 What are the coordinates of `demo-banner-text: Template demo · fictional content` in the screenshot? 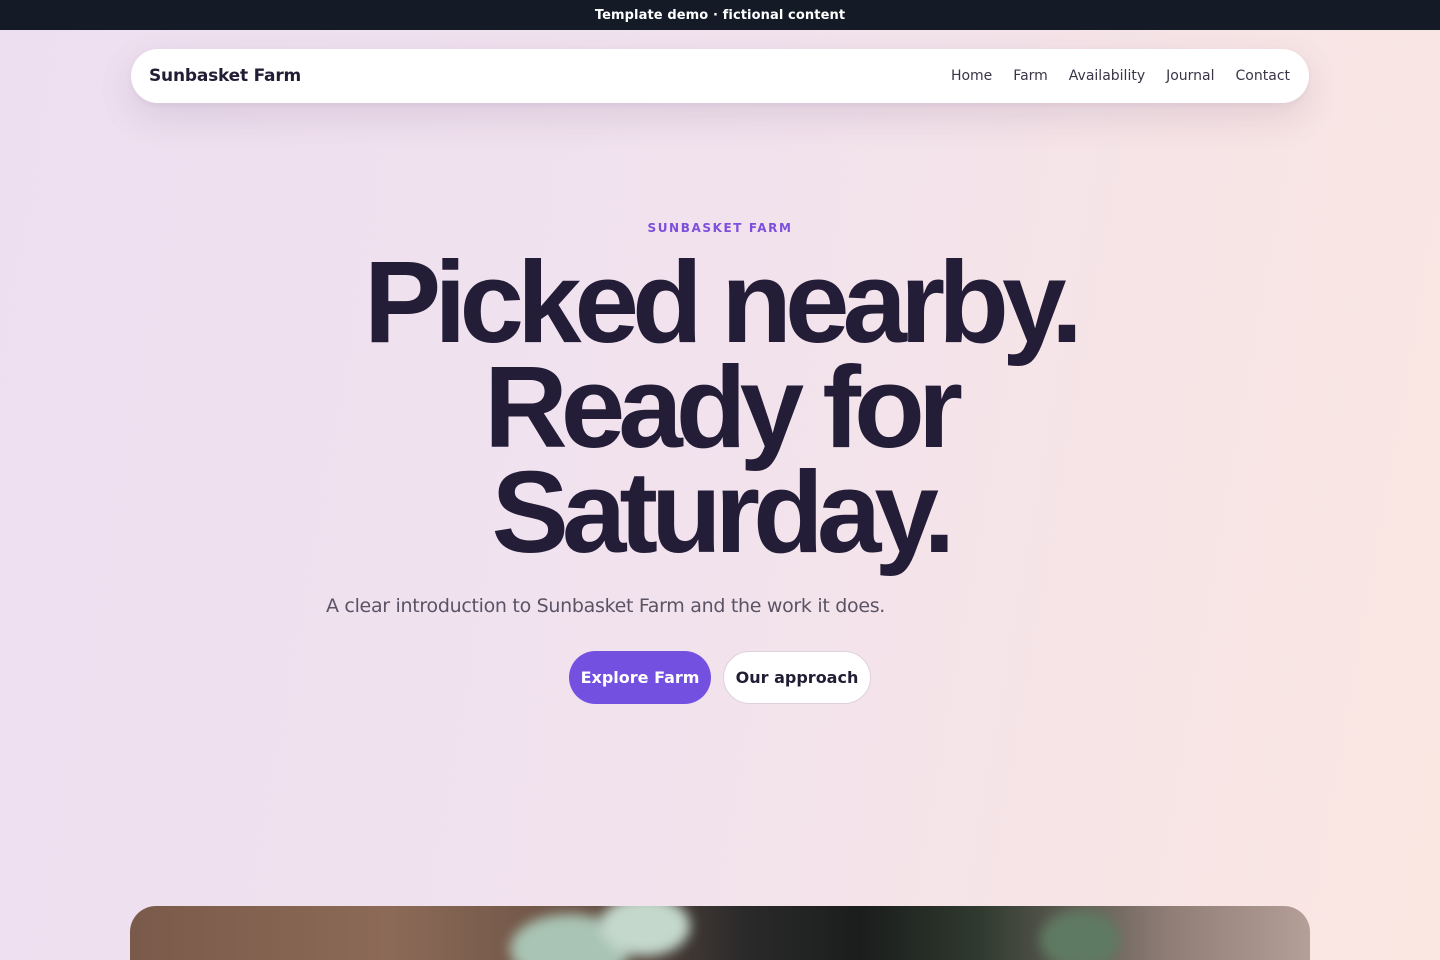 It's located at (720, 15).